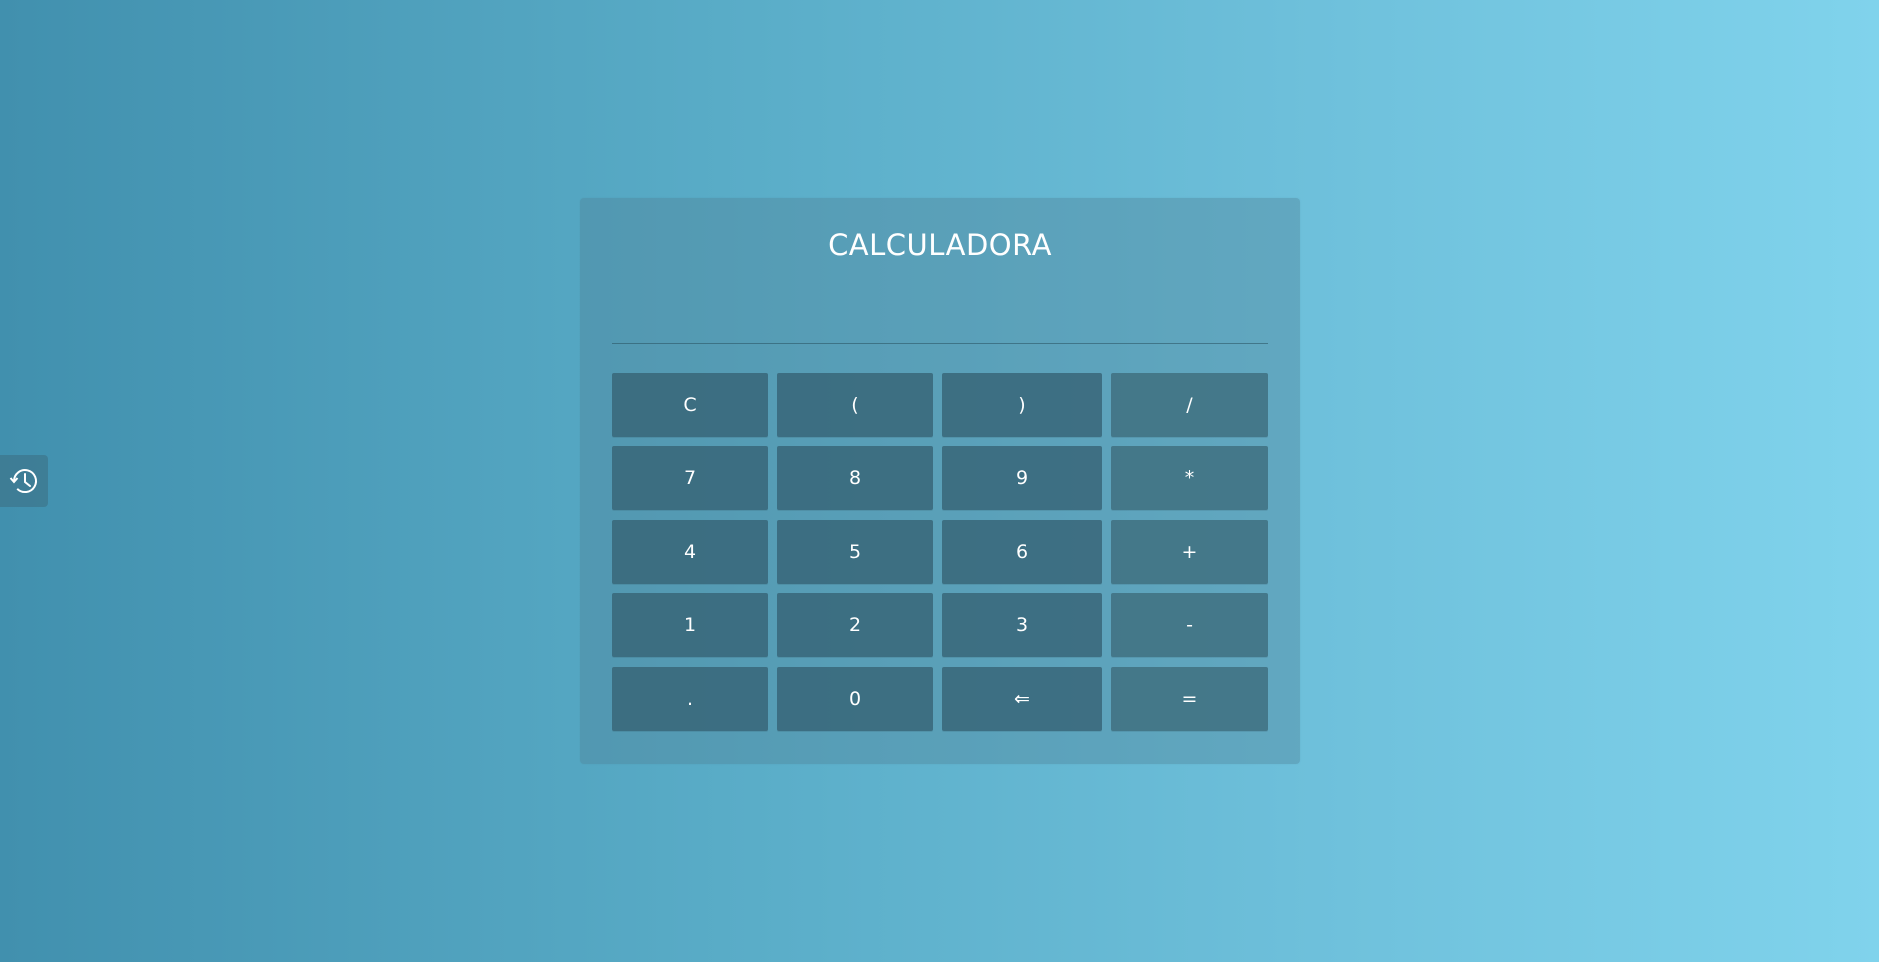 The height and width of the screenshot is (962, 1879). Describe the element at coordinates (1189, 699) in the screenshot. I see `equals-button: =` at that location.